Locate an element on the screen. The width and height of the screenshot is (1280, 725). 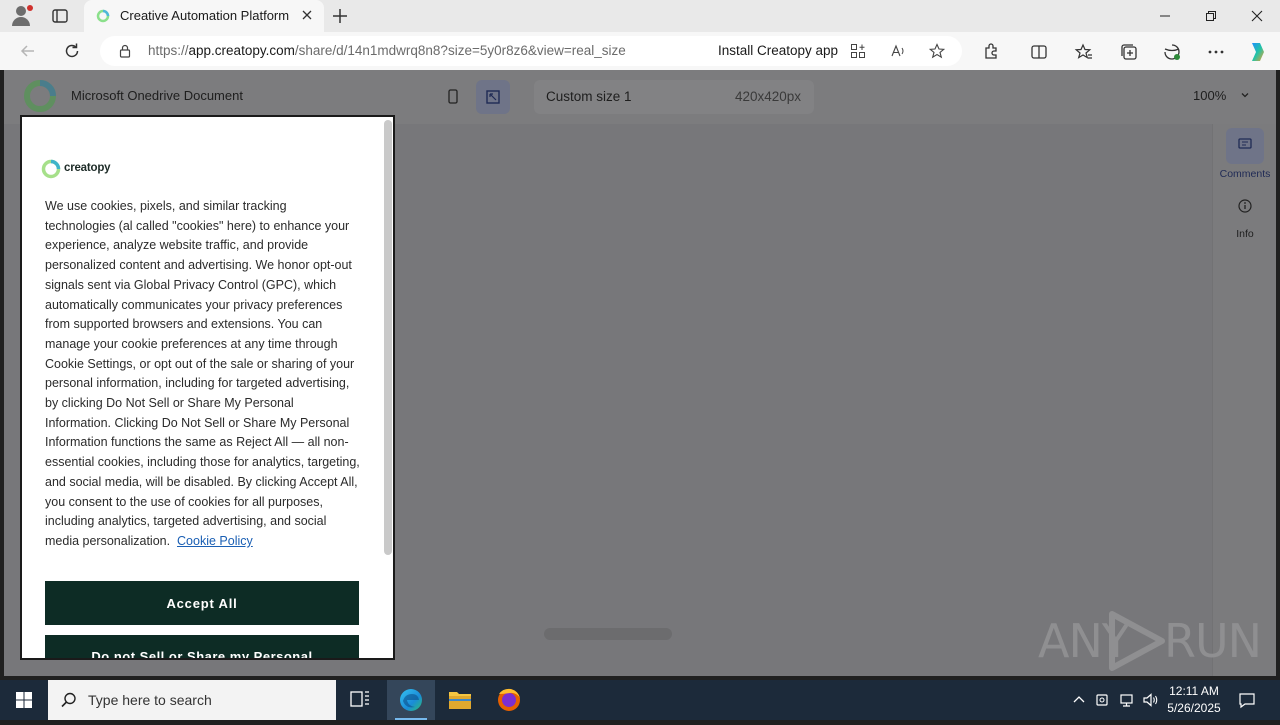
restore-icon is located at coordinates (1211, 16).